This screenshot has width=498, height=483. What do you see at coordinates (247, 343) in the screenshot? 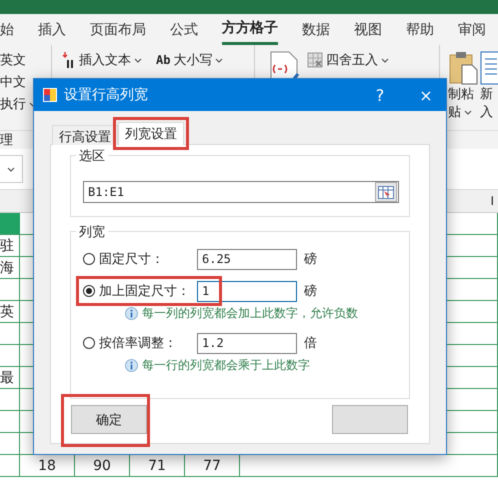
I see `input-field: 1.2` at bounding box center [247, 343].